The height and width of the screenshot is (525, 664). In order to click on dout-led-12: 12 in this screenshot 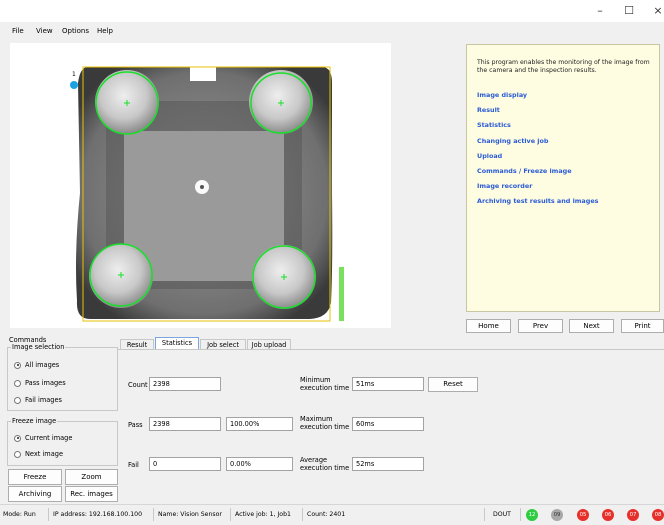, I will do `click(532, 515)`.